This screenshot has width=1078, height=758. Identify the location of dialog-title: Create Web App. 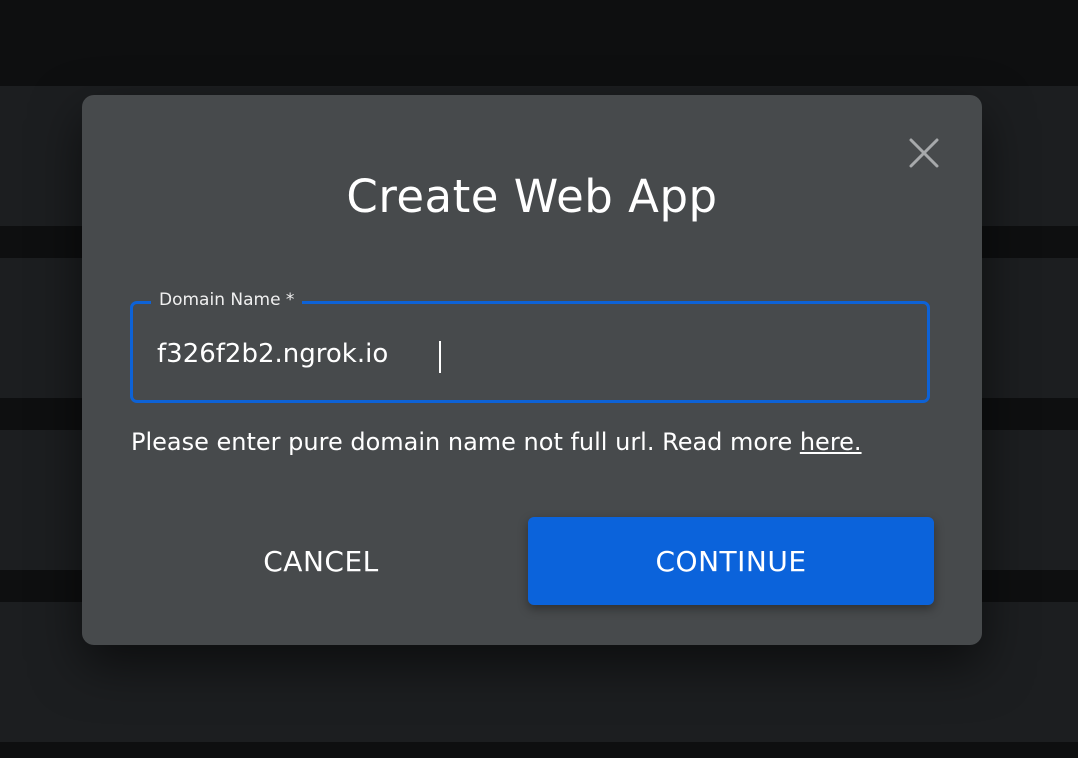
(532, 196).